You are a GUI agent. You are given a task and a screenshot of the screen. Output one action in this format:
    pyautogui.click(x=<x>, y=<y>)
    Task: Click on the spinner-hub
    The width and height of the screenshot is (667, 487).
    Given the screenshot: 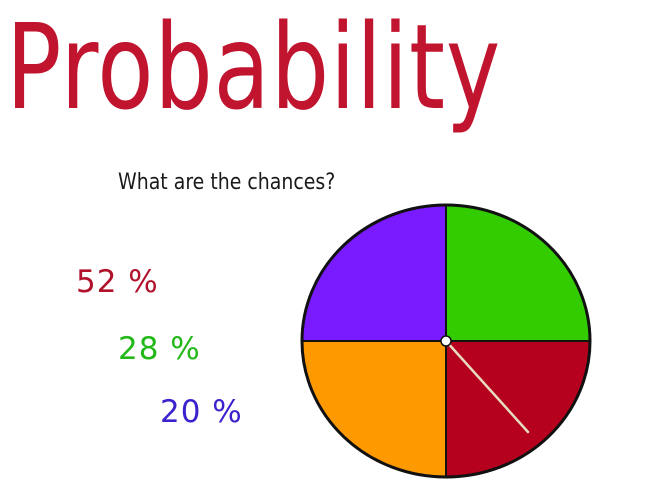 What is the action you would take?
    pyautogui.click(x=446, y=341)
    